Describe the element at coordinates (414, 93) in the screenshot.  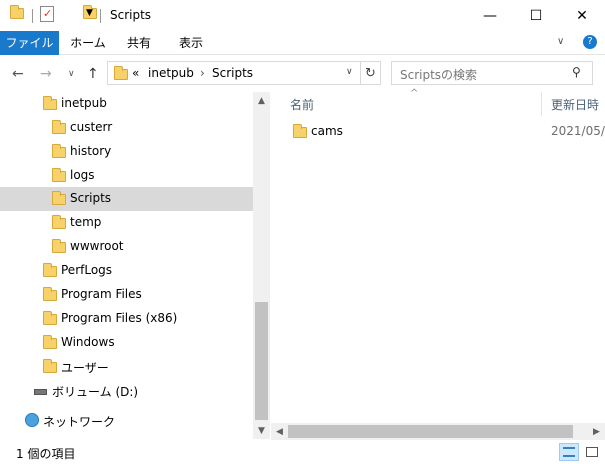
I see `sort-caret-icon: ^` at that location.